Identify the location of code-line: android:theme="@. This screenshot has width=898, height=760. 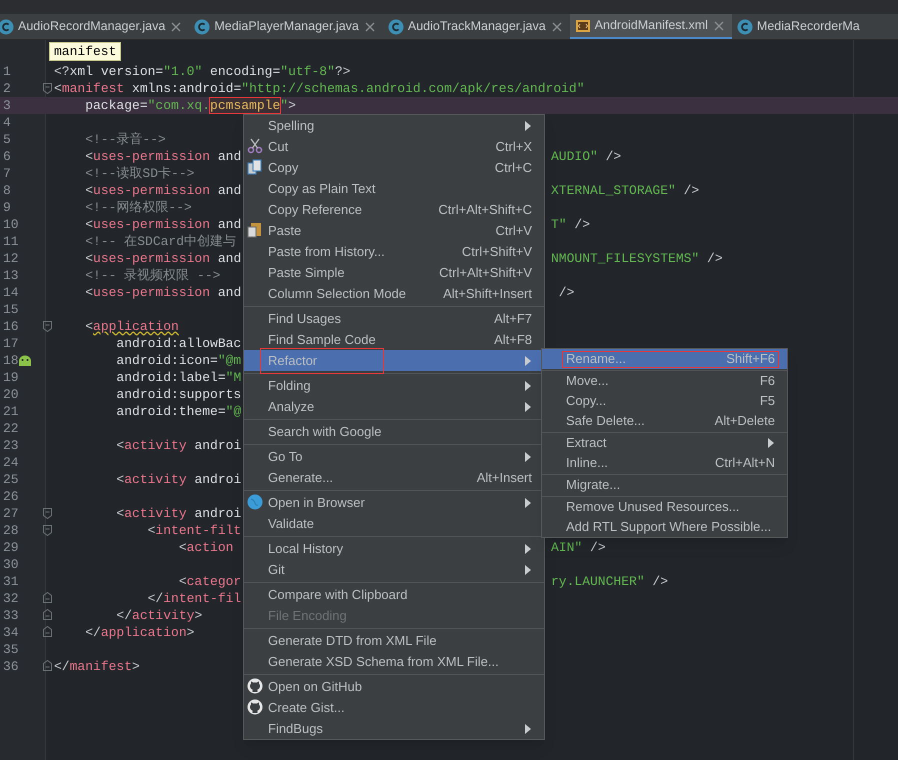
(178, 411).